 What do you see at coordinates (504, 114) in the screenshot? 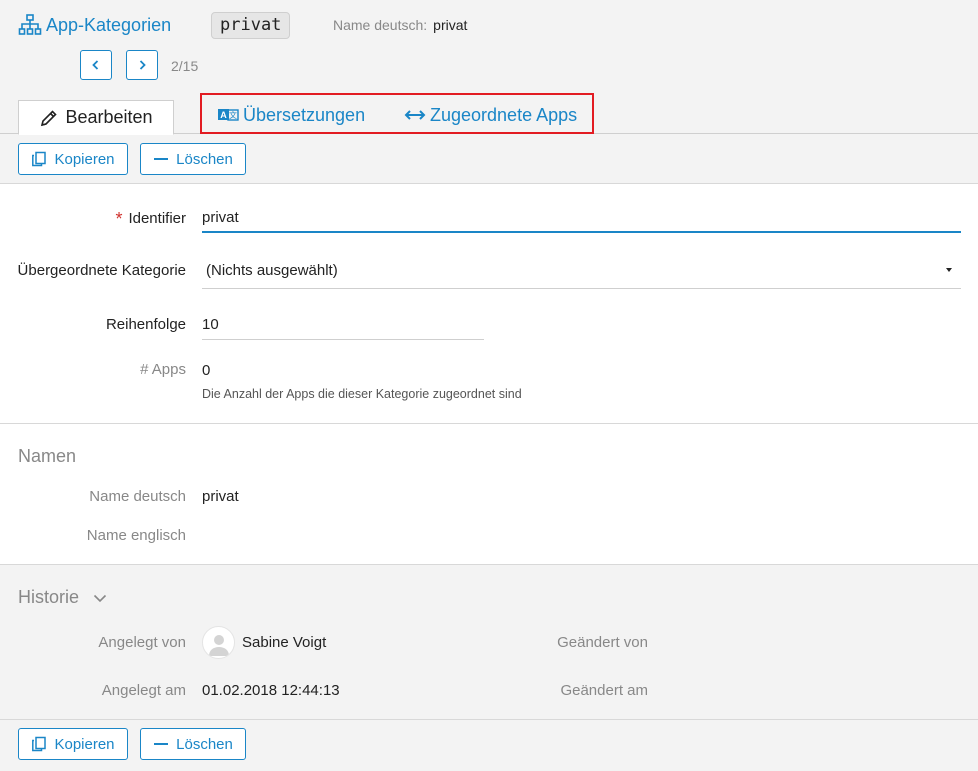
I see `tab-assigned-apps-label: Zugeordnete Apps` at bounding box center [504, 114].